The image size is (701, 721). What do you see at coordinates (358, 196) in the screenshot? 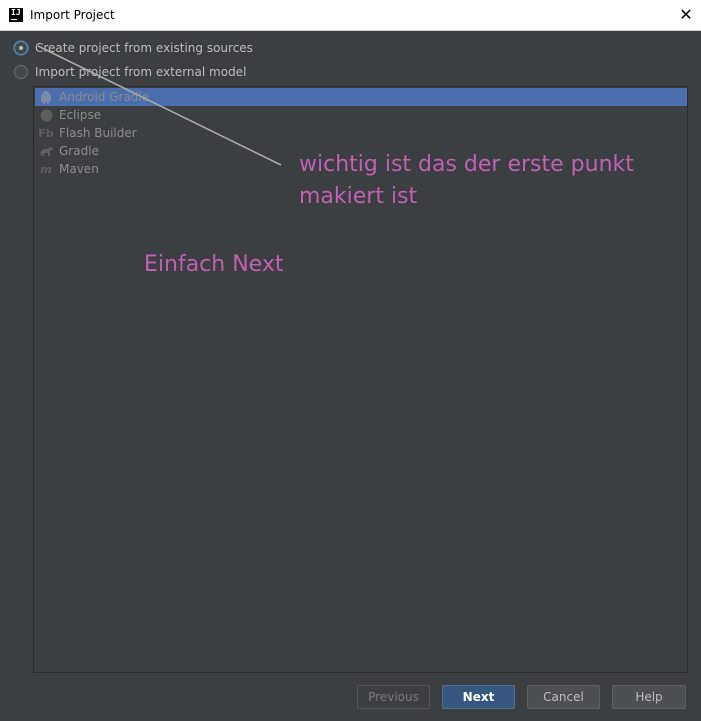
I see `annotation-note-line2: makiert ist` at bounding box center [358, 196].